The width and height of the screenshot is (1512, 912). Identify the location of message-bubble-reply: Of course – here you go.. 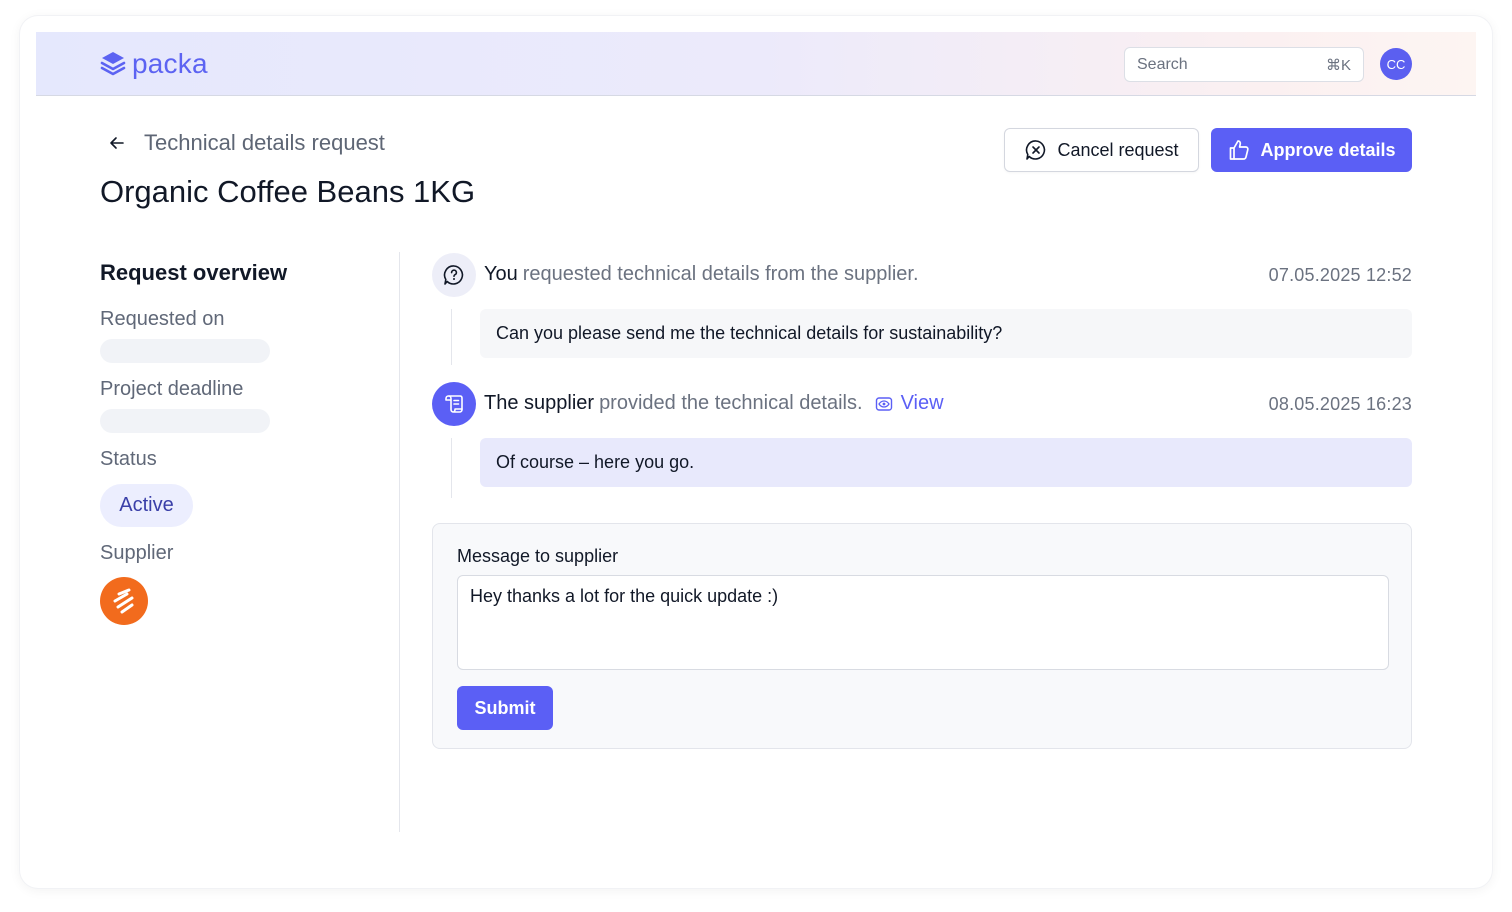
(946, 462).